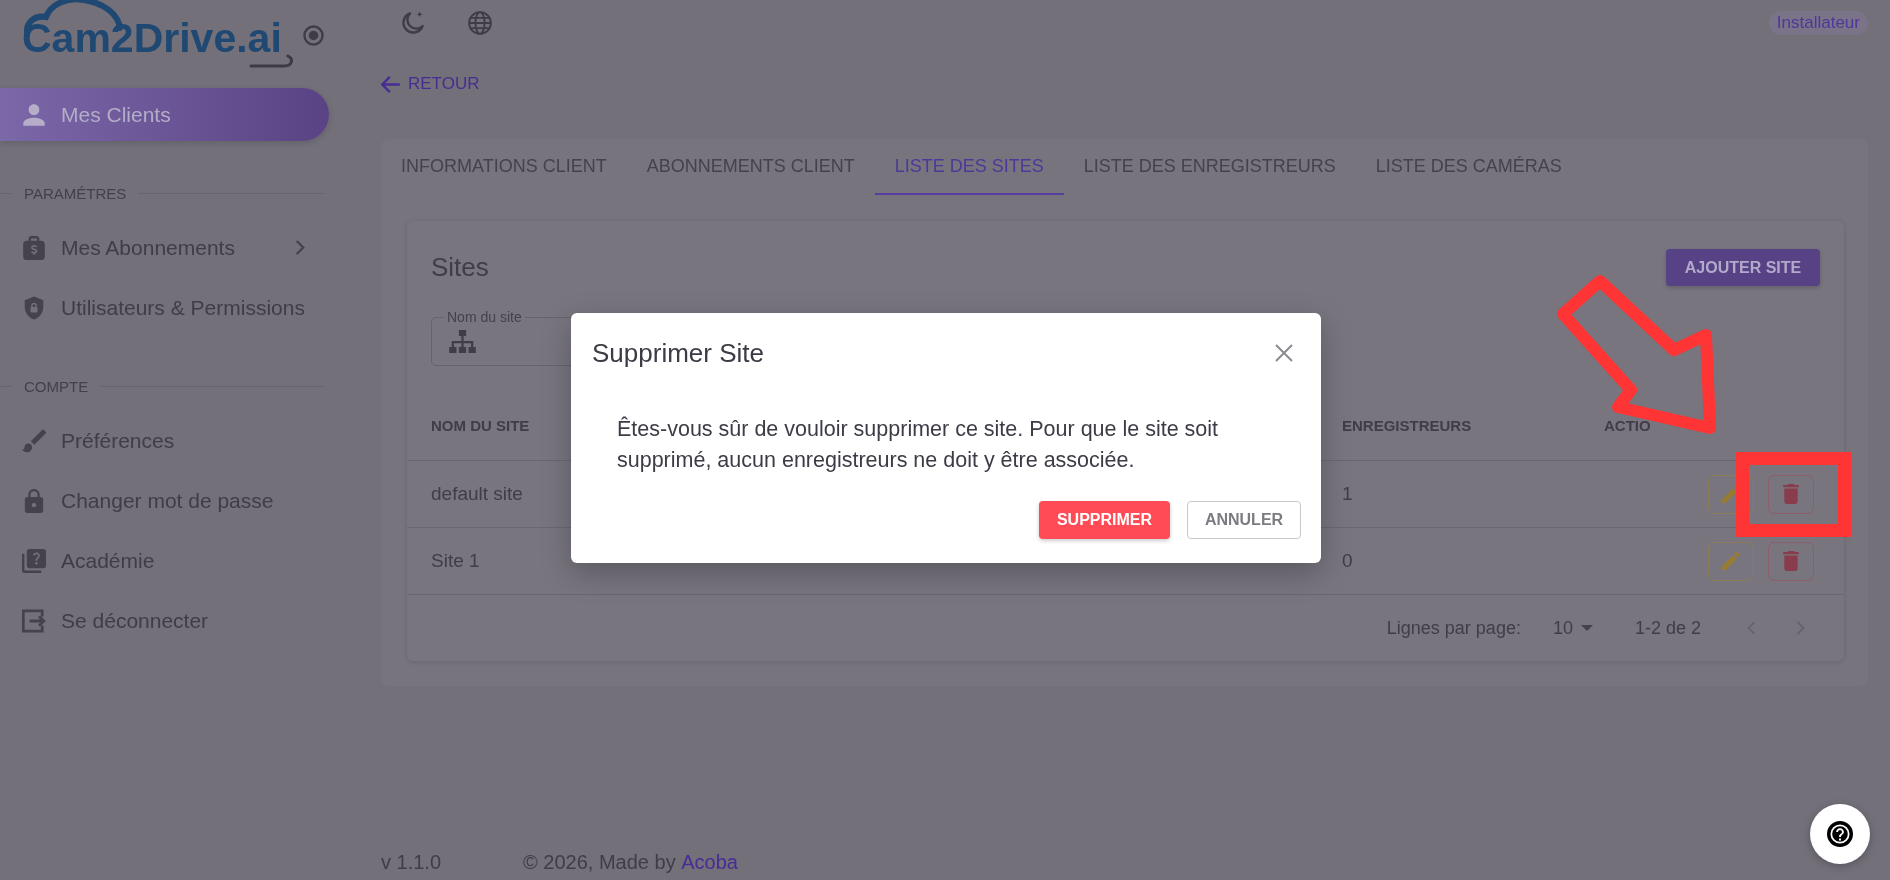 The width and height of the screenshot is (1890, 880). I want to click on cancel-button: ANNULER, so click(1244, 520).